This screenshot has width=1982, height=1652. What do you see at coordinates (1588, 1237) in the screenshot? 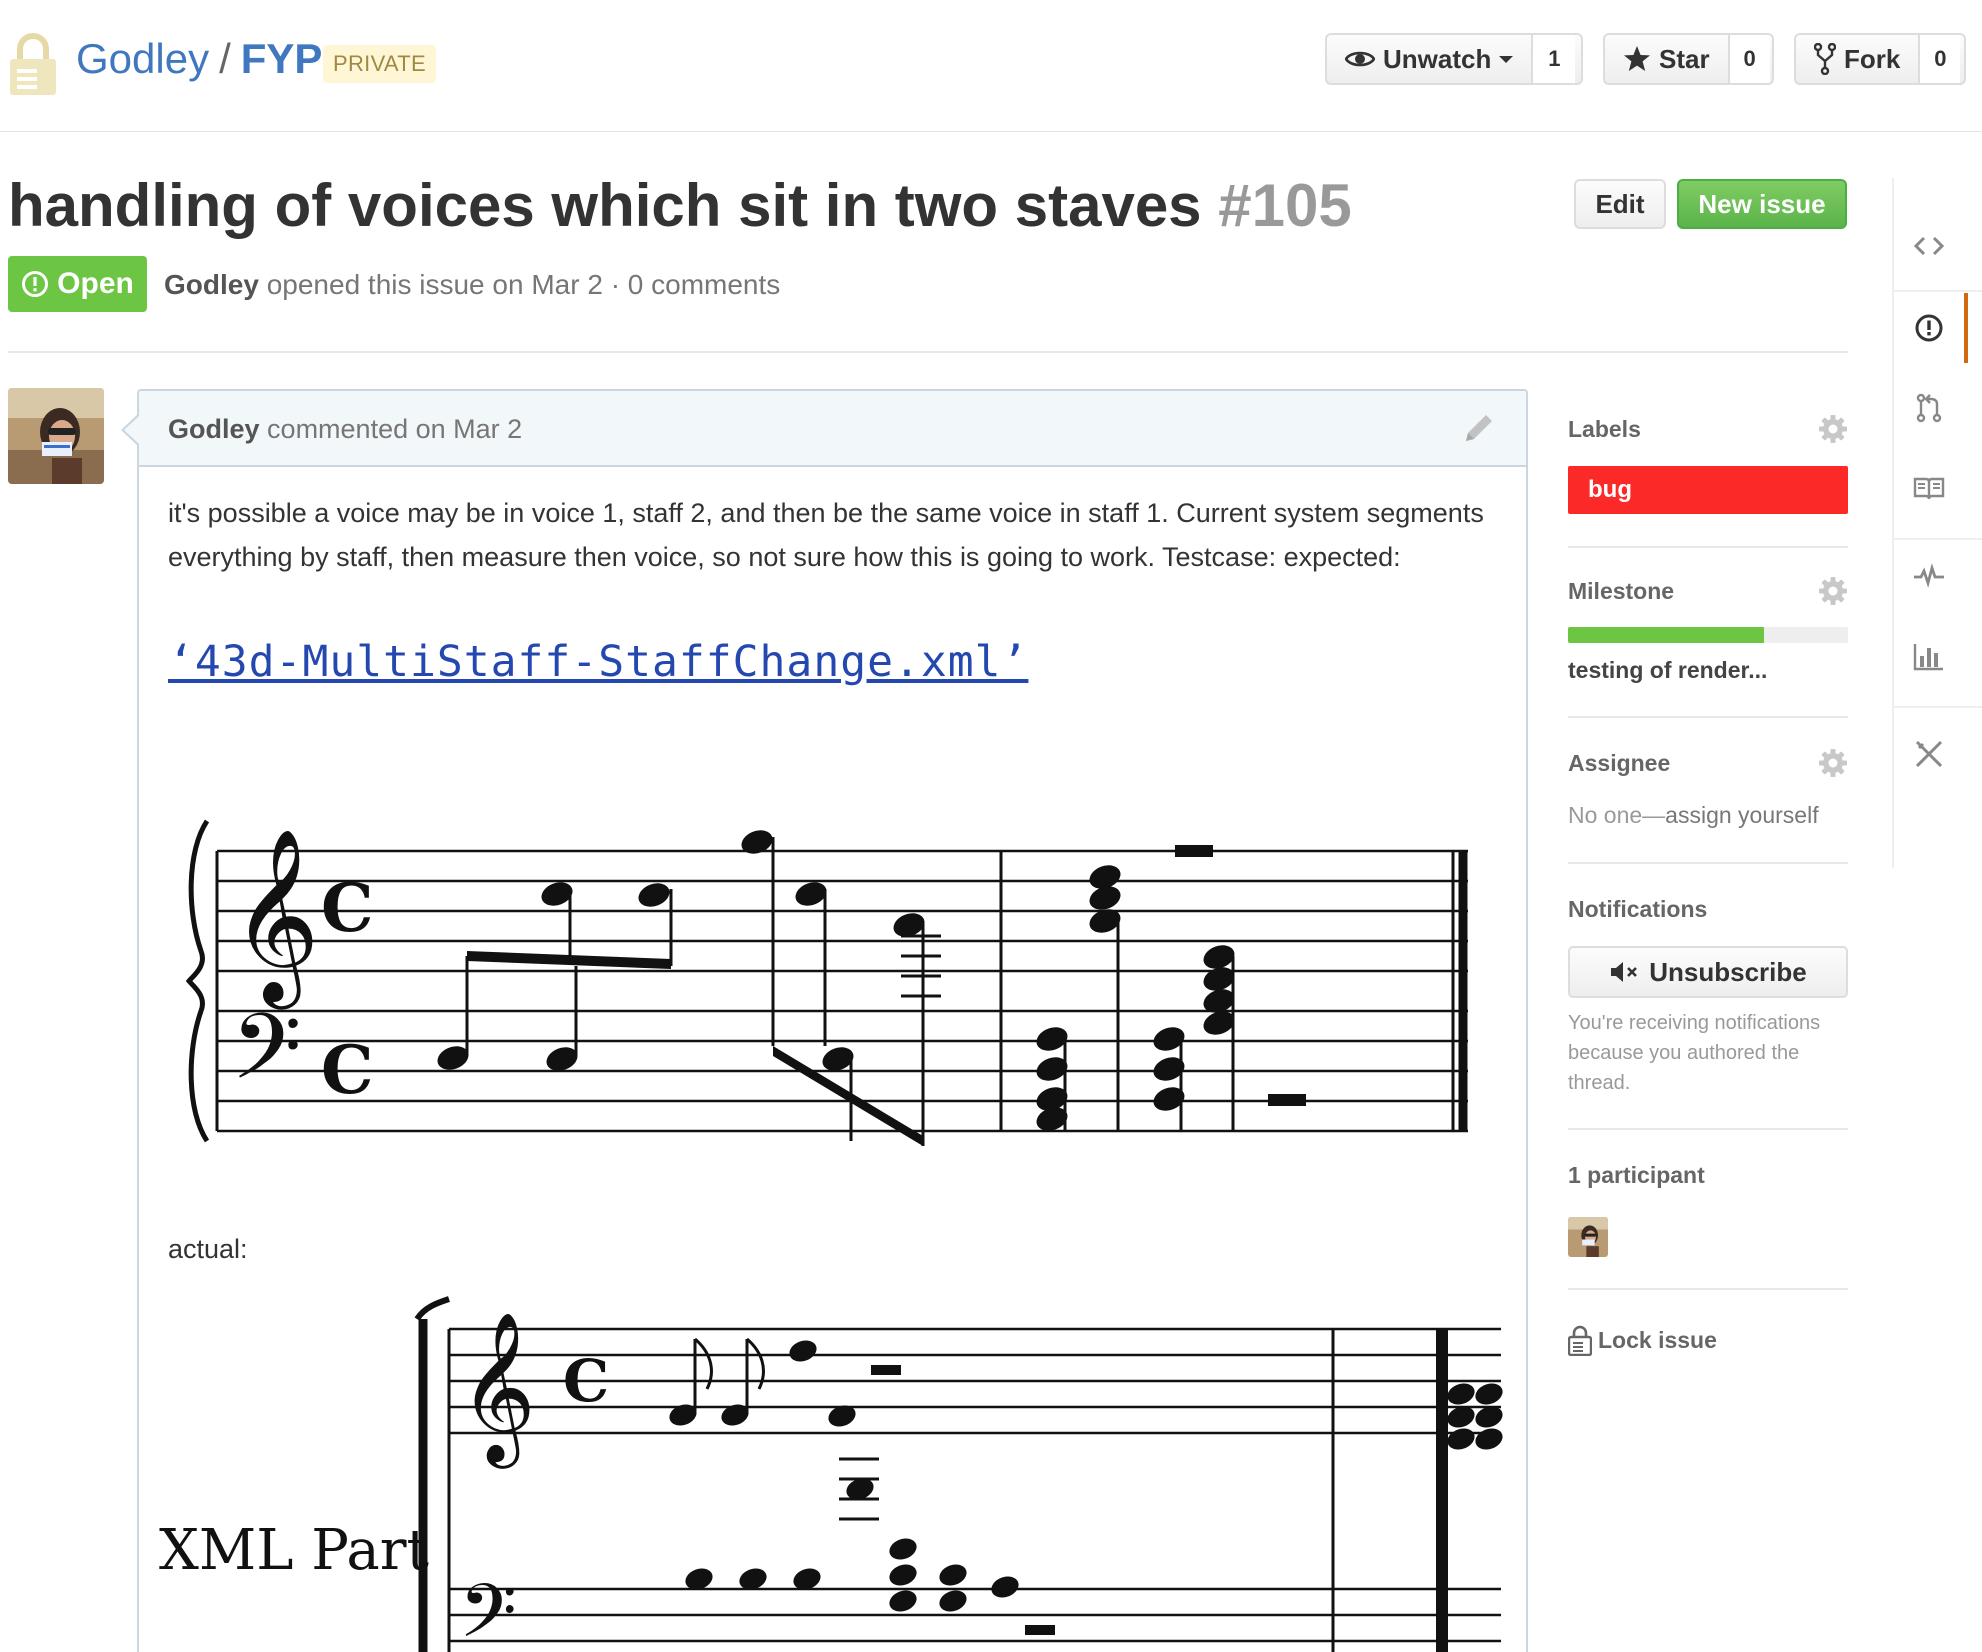
I see `participant-avatar` at bounding box center [1588, 1237].